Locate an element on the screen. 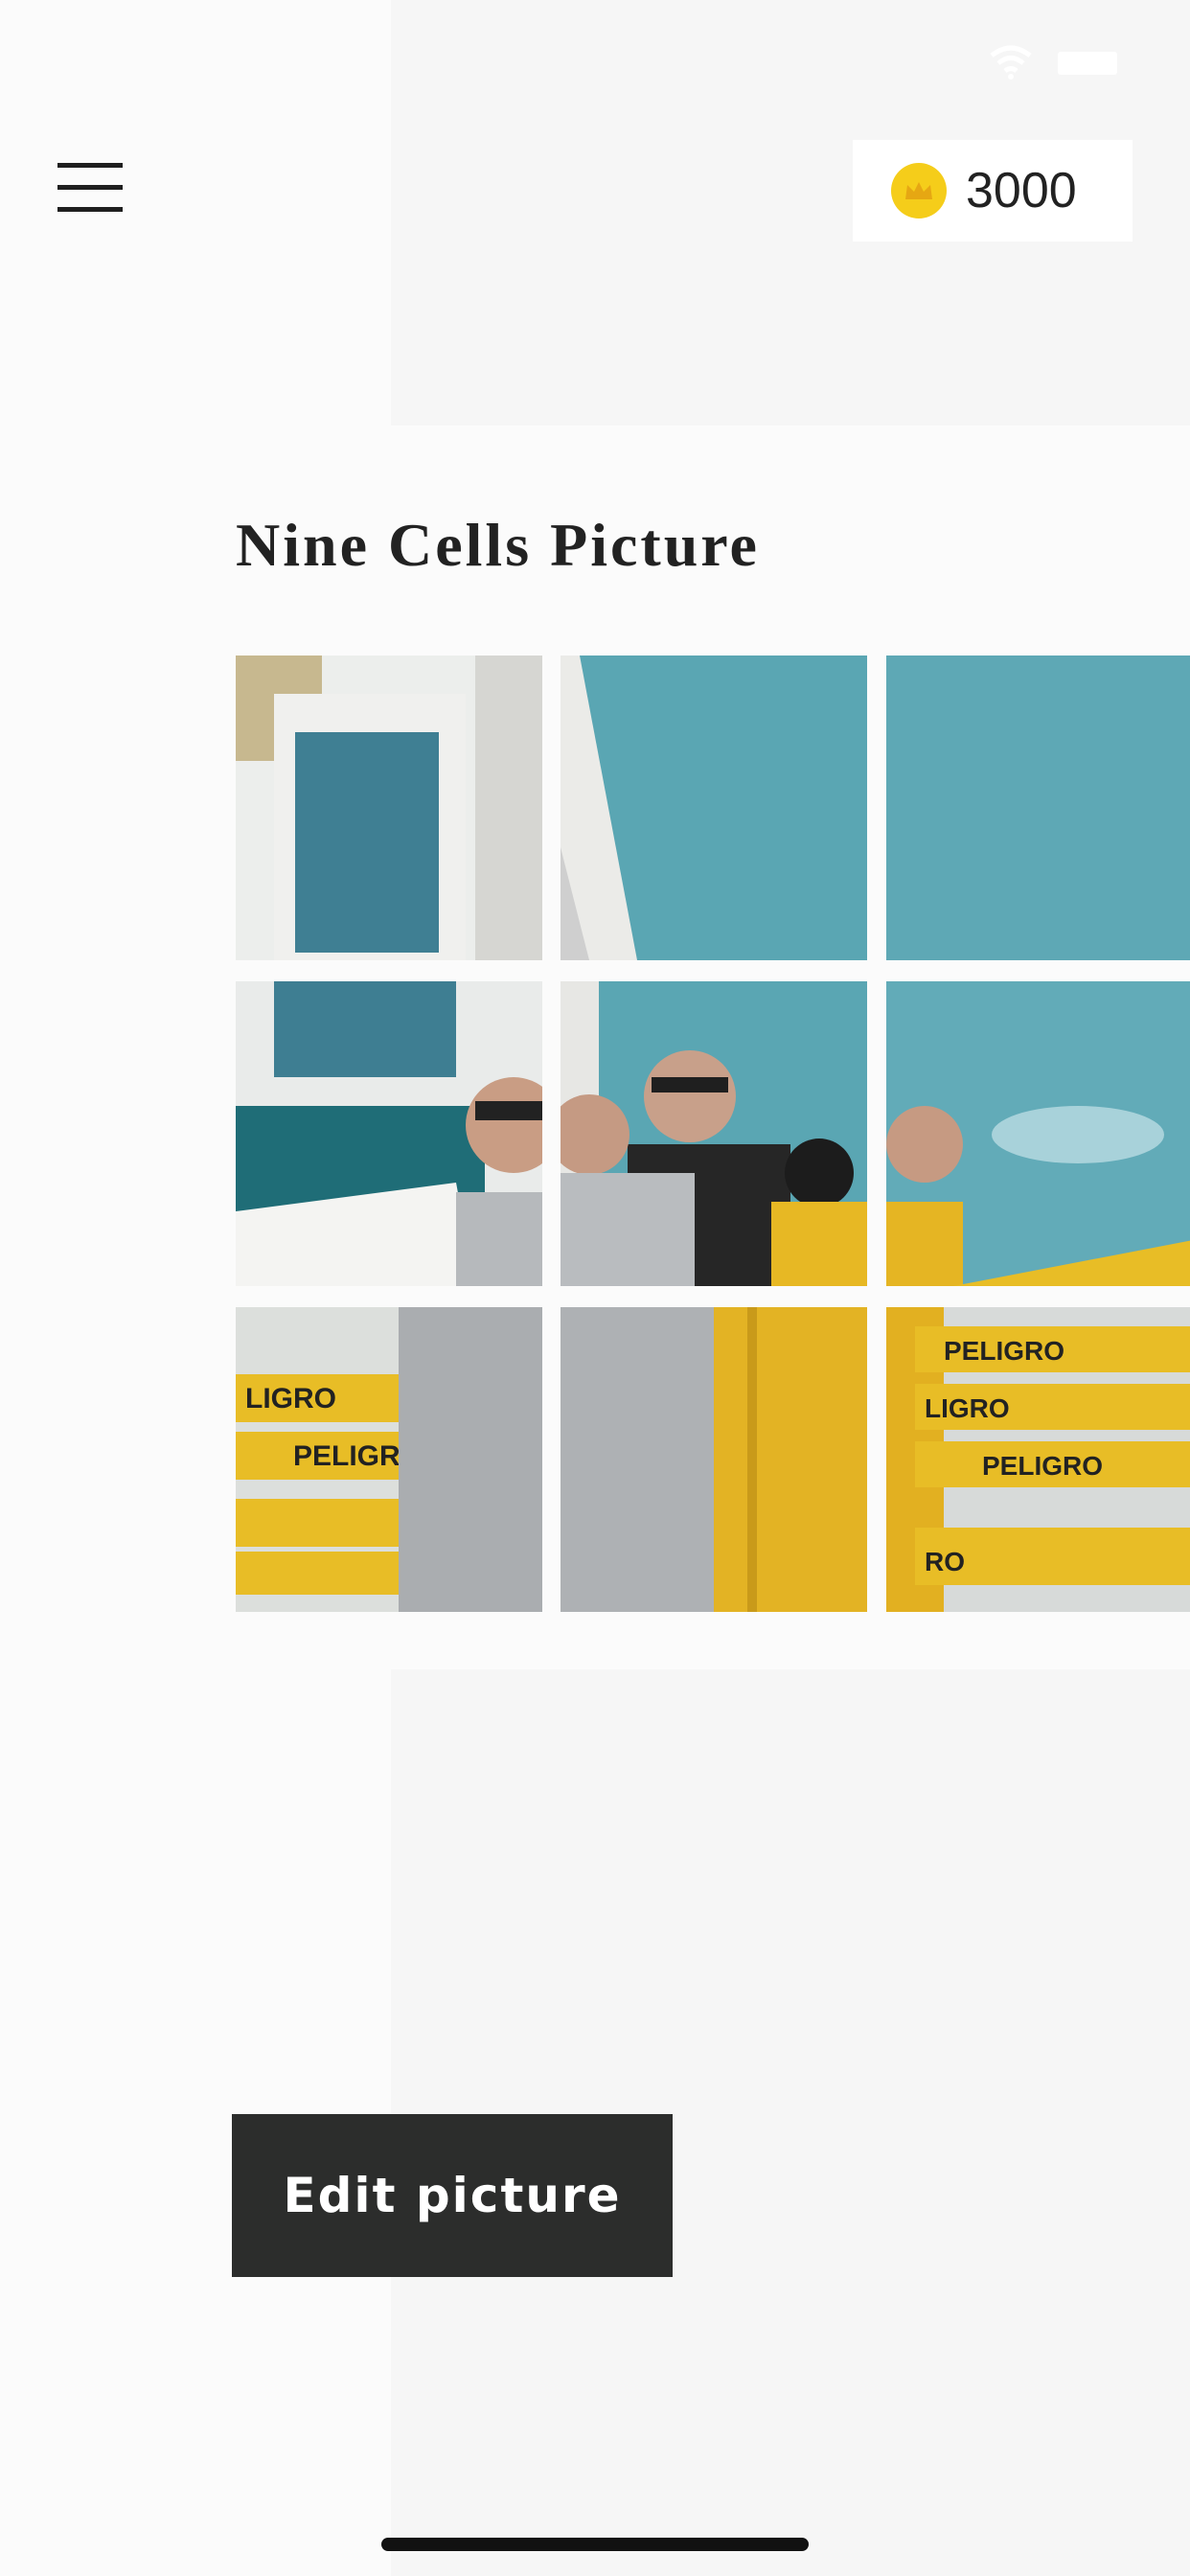 Image resolution: width=1190 pixels, height=2576 pixels. svg-text: RO is located at coordinates (945, 1561).